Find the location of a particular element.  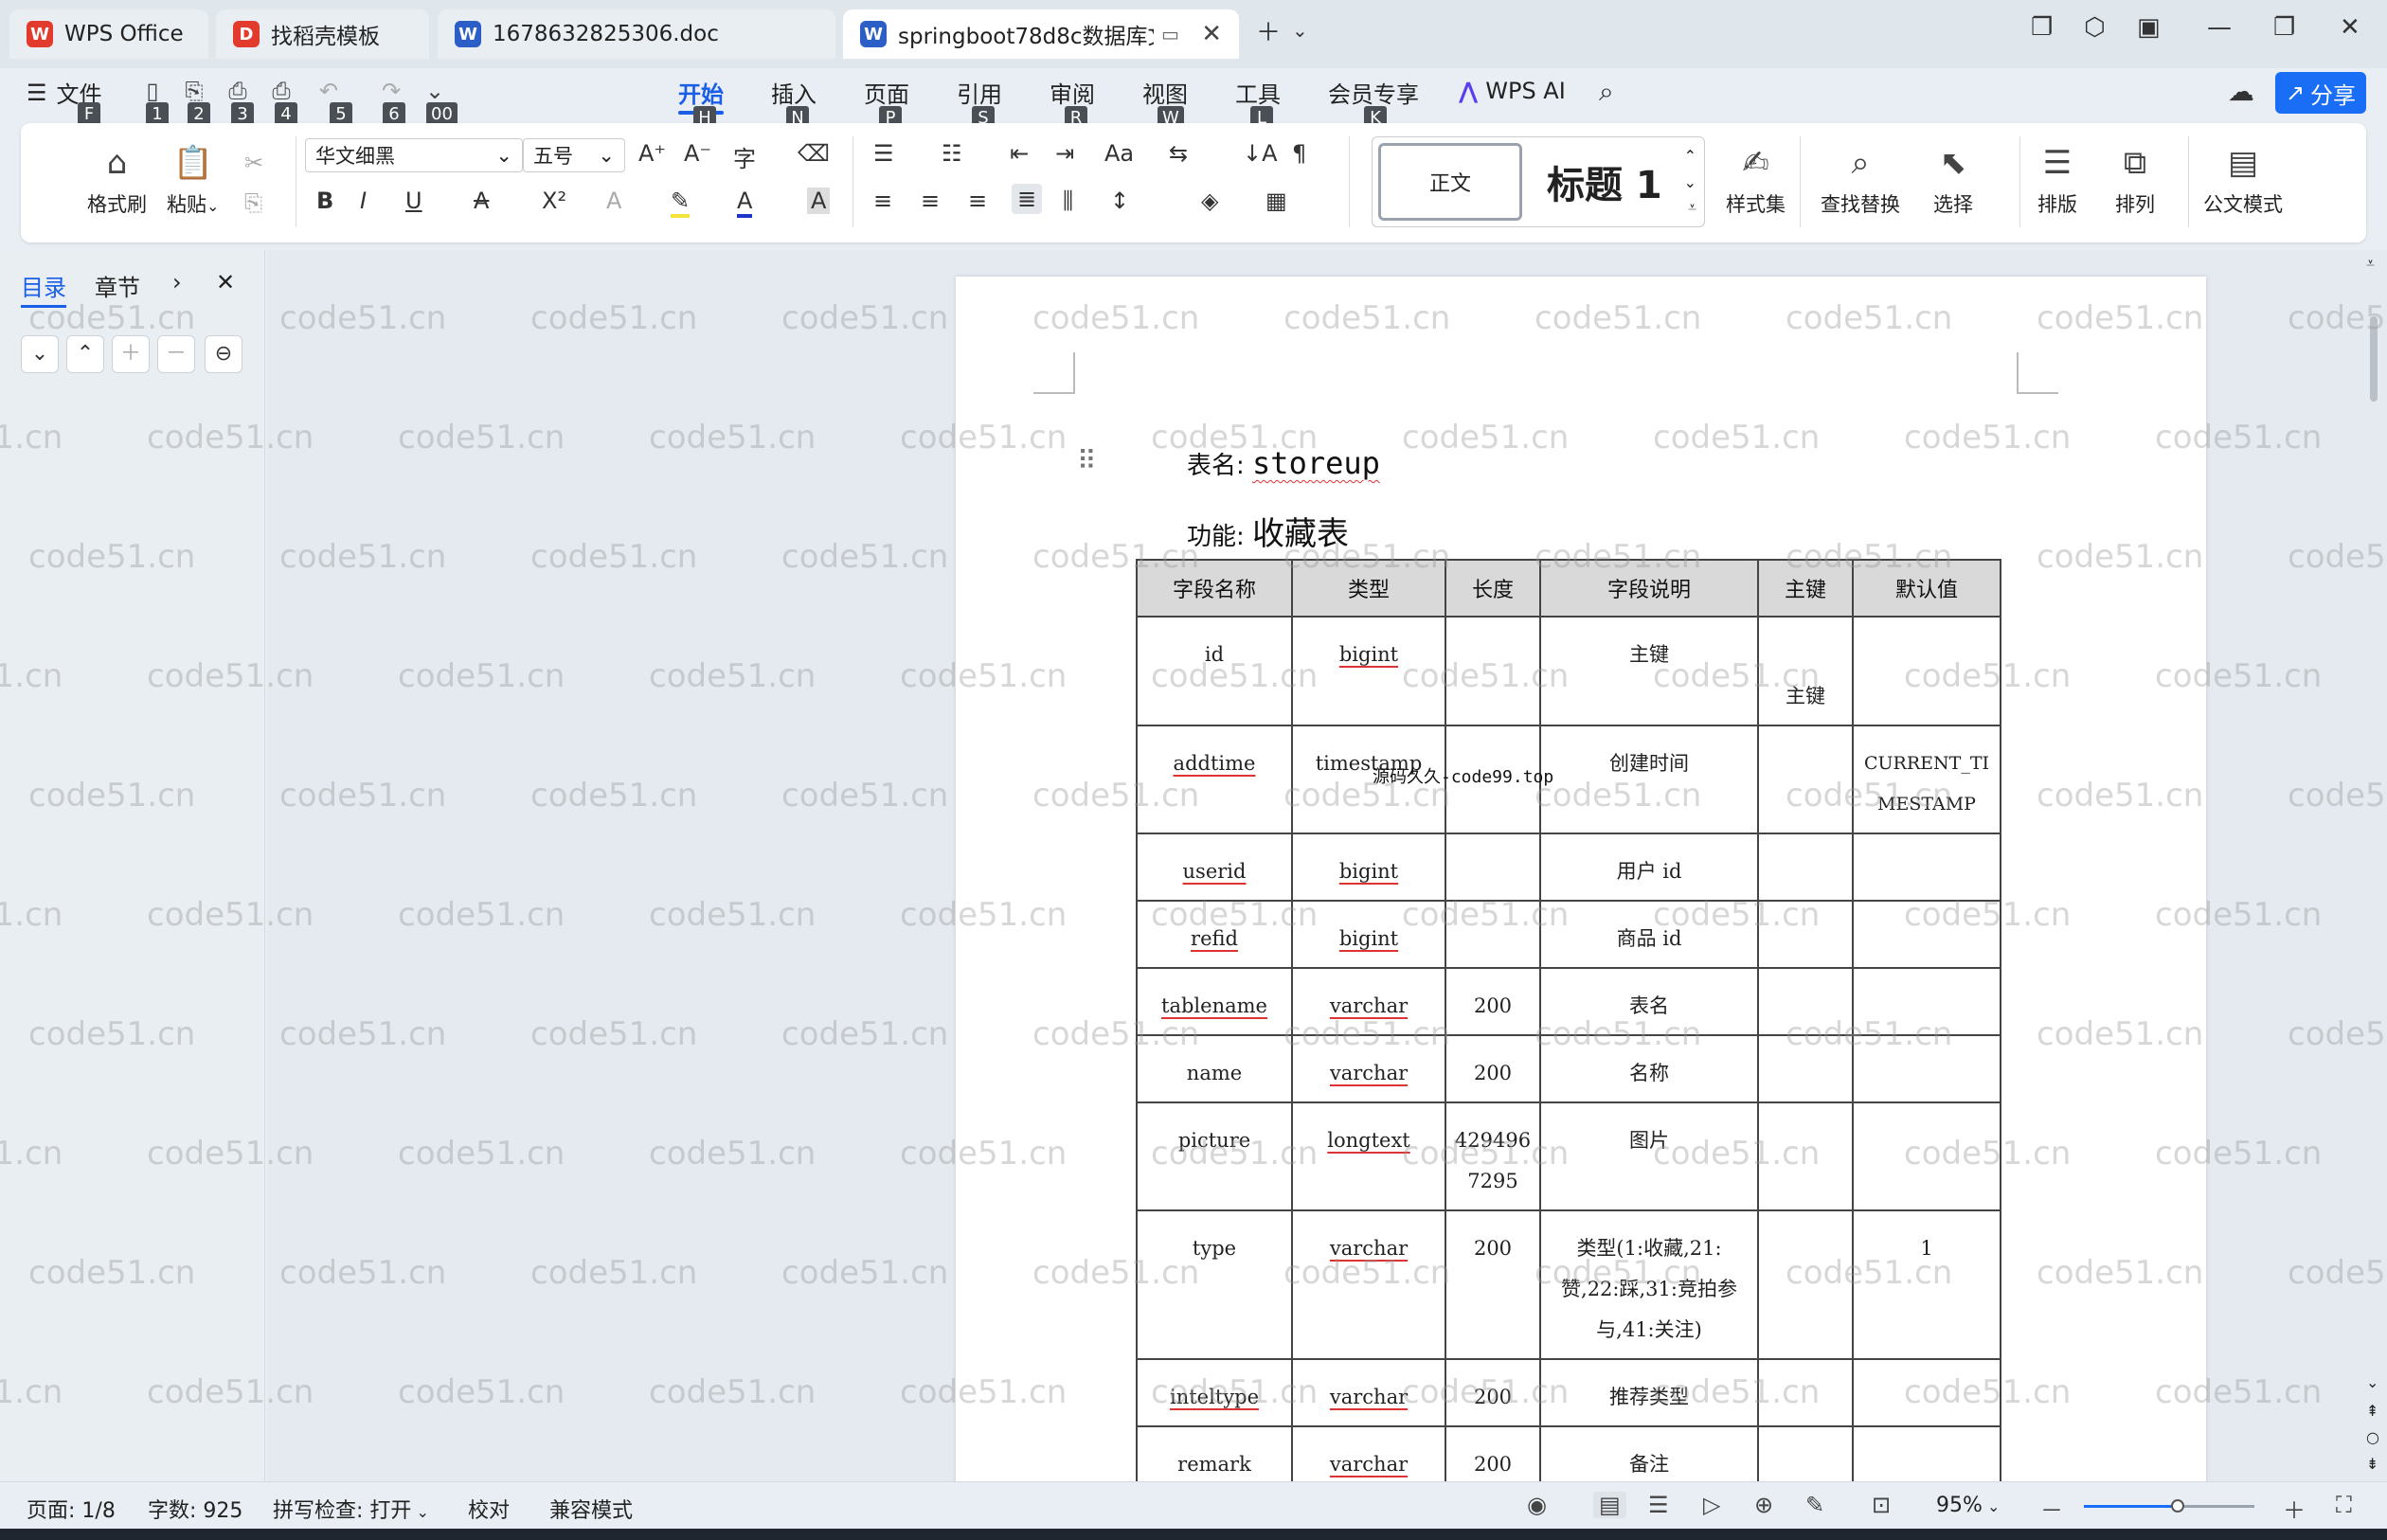

status-word-count: 字数: 925 is located at coordinates (195, 1509).